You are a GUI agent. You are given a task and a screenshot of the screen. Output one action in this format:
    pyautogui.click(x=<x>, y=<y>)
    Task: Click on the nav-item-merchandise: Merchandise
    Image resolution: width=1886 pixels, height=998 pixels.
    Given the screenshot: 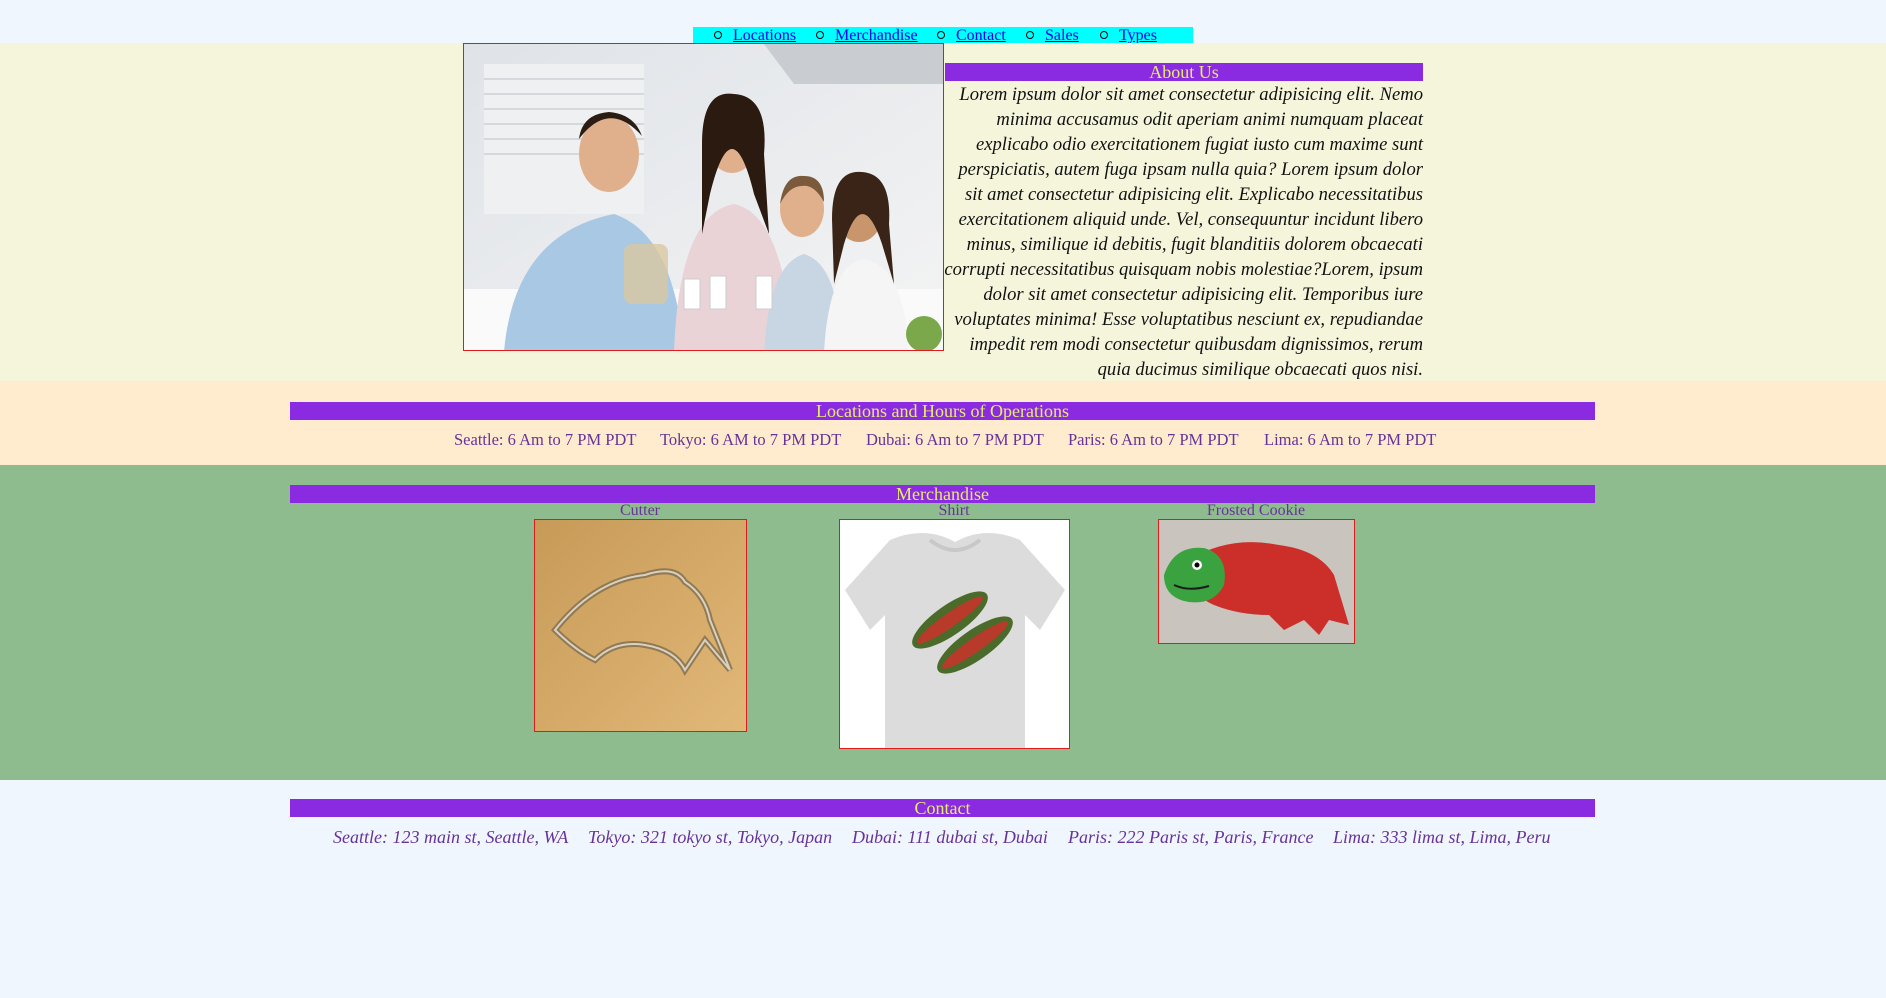 What is the action you would take?
    pyautogui.click(x=867, y=35)
    